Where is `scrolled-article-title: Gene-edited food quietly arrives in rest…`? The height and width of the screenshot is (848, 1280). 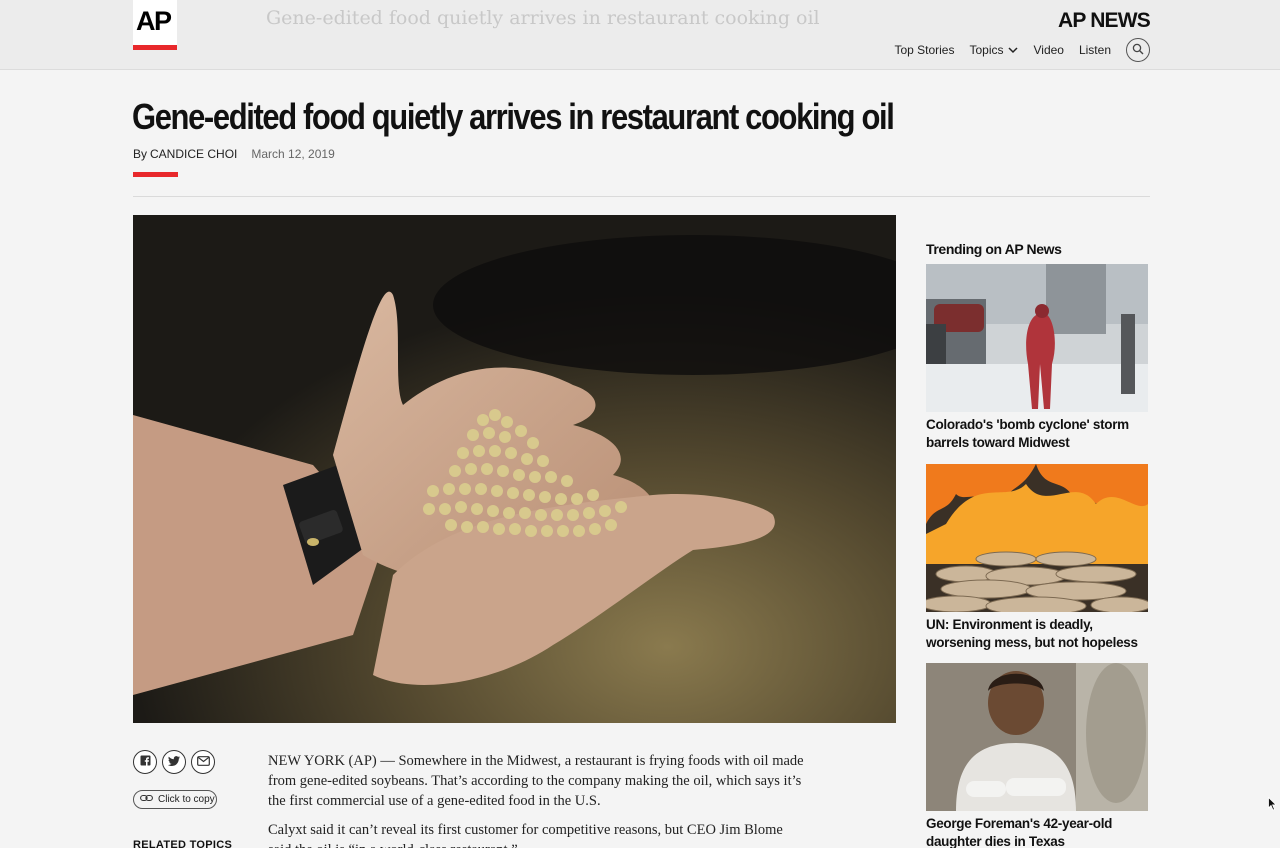
scrolled-article-title: Gene-edited food quietly arrives in rest… is located at coordinates (543, 18).